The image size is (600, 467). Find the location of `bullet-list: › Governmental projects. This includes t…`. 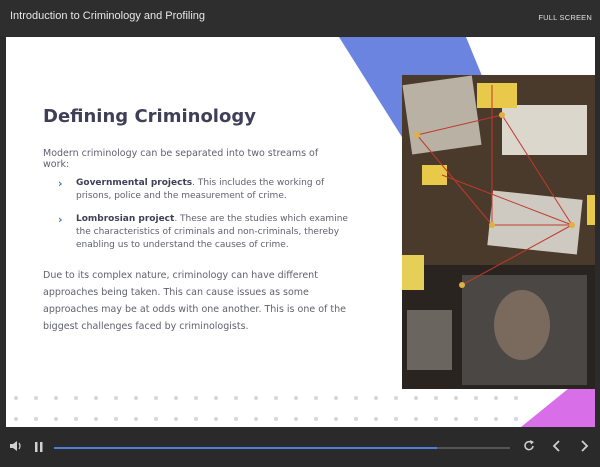

bullet-list: › Governmental projects. This includes t… is located at coordinates (208, 219).